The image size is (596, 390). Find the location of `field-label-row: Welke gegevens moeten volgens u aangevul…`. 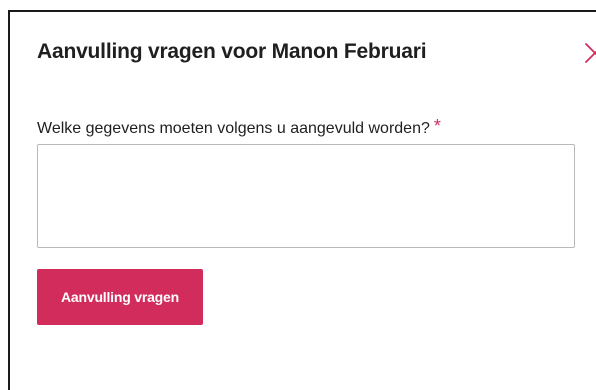

field-label-row: Welke gegevens moeten volgens u aangevul… is located at coordinates (239, 127).